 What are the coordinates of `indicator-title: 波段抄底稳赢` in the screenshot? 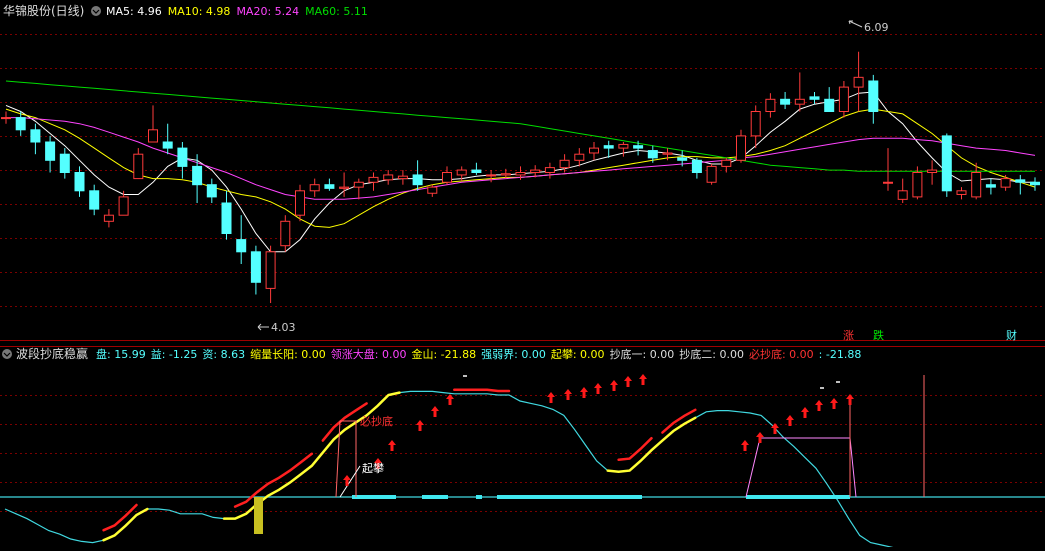 It's located at (52, 353).